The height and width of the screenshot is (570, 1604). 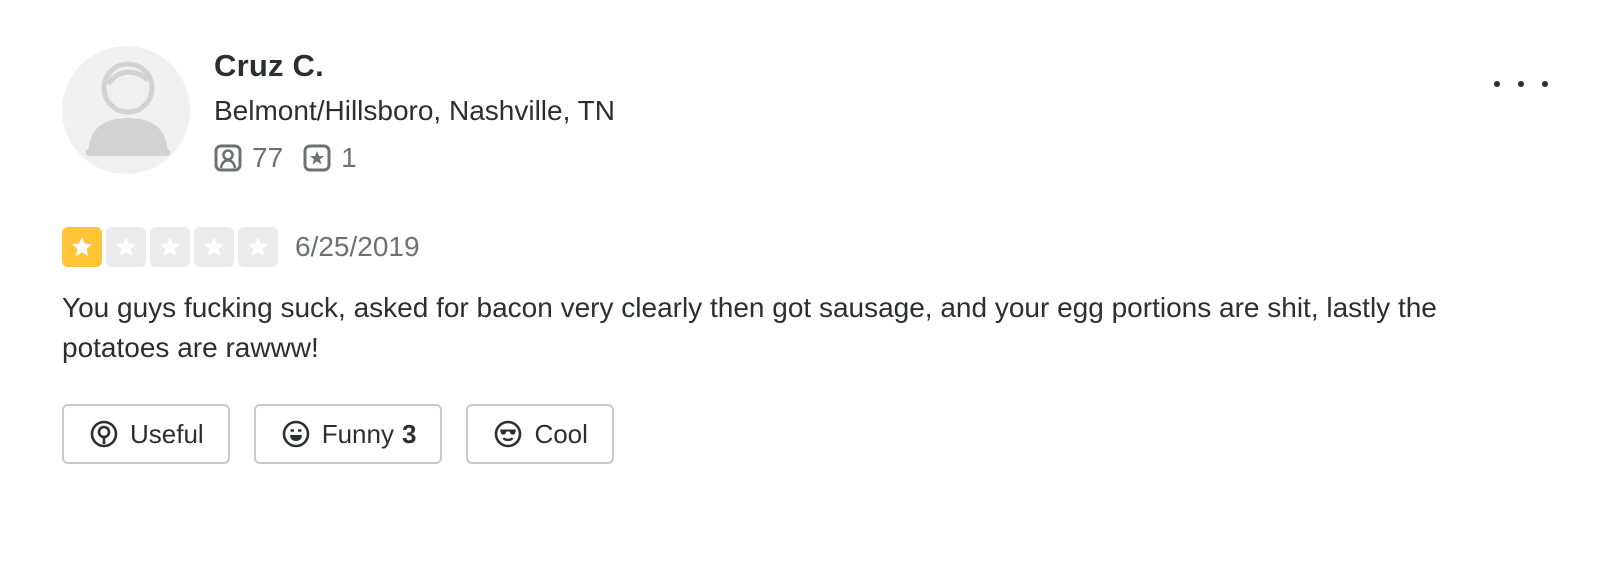 I want to click on cool-label: Cool, so click(x=561, y=433).